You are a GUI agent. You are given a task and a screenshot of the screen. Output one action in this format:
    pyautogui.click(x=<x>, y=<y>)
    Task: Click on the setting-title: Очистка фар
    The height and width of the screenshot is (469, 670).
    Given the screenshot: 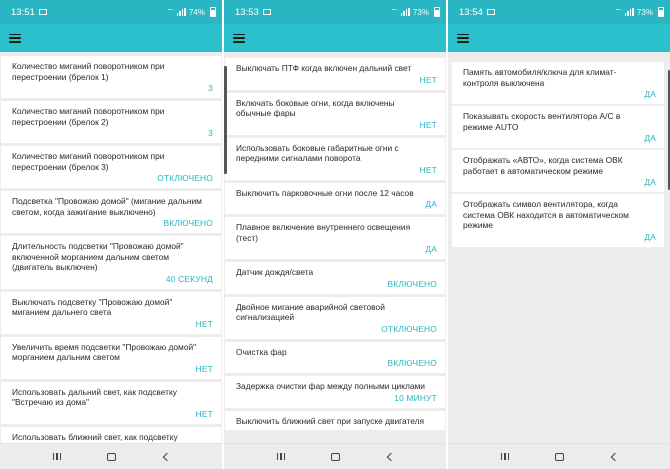 What is the action you would take?
    pyautogui.click(x=261, y=351)
    